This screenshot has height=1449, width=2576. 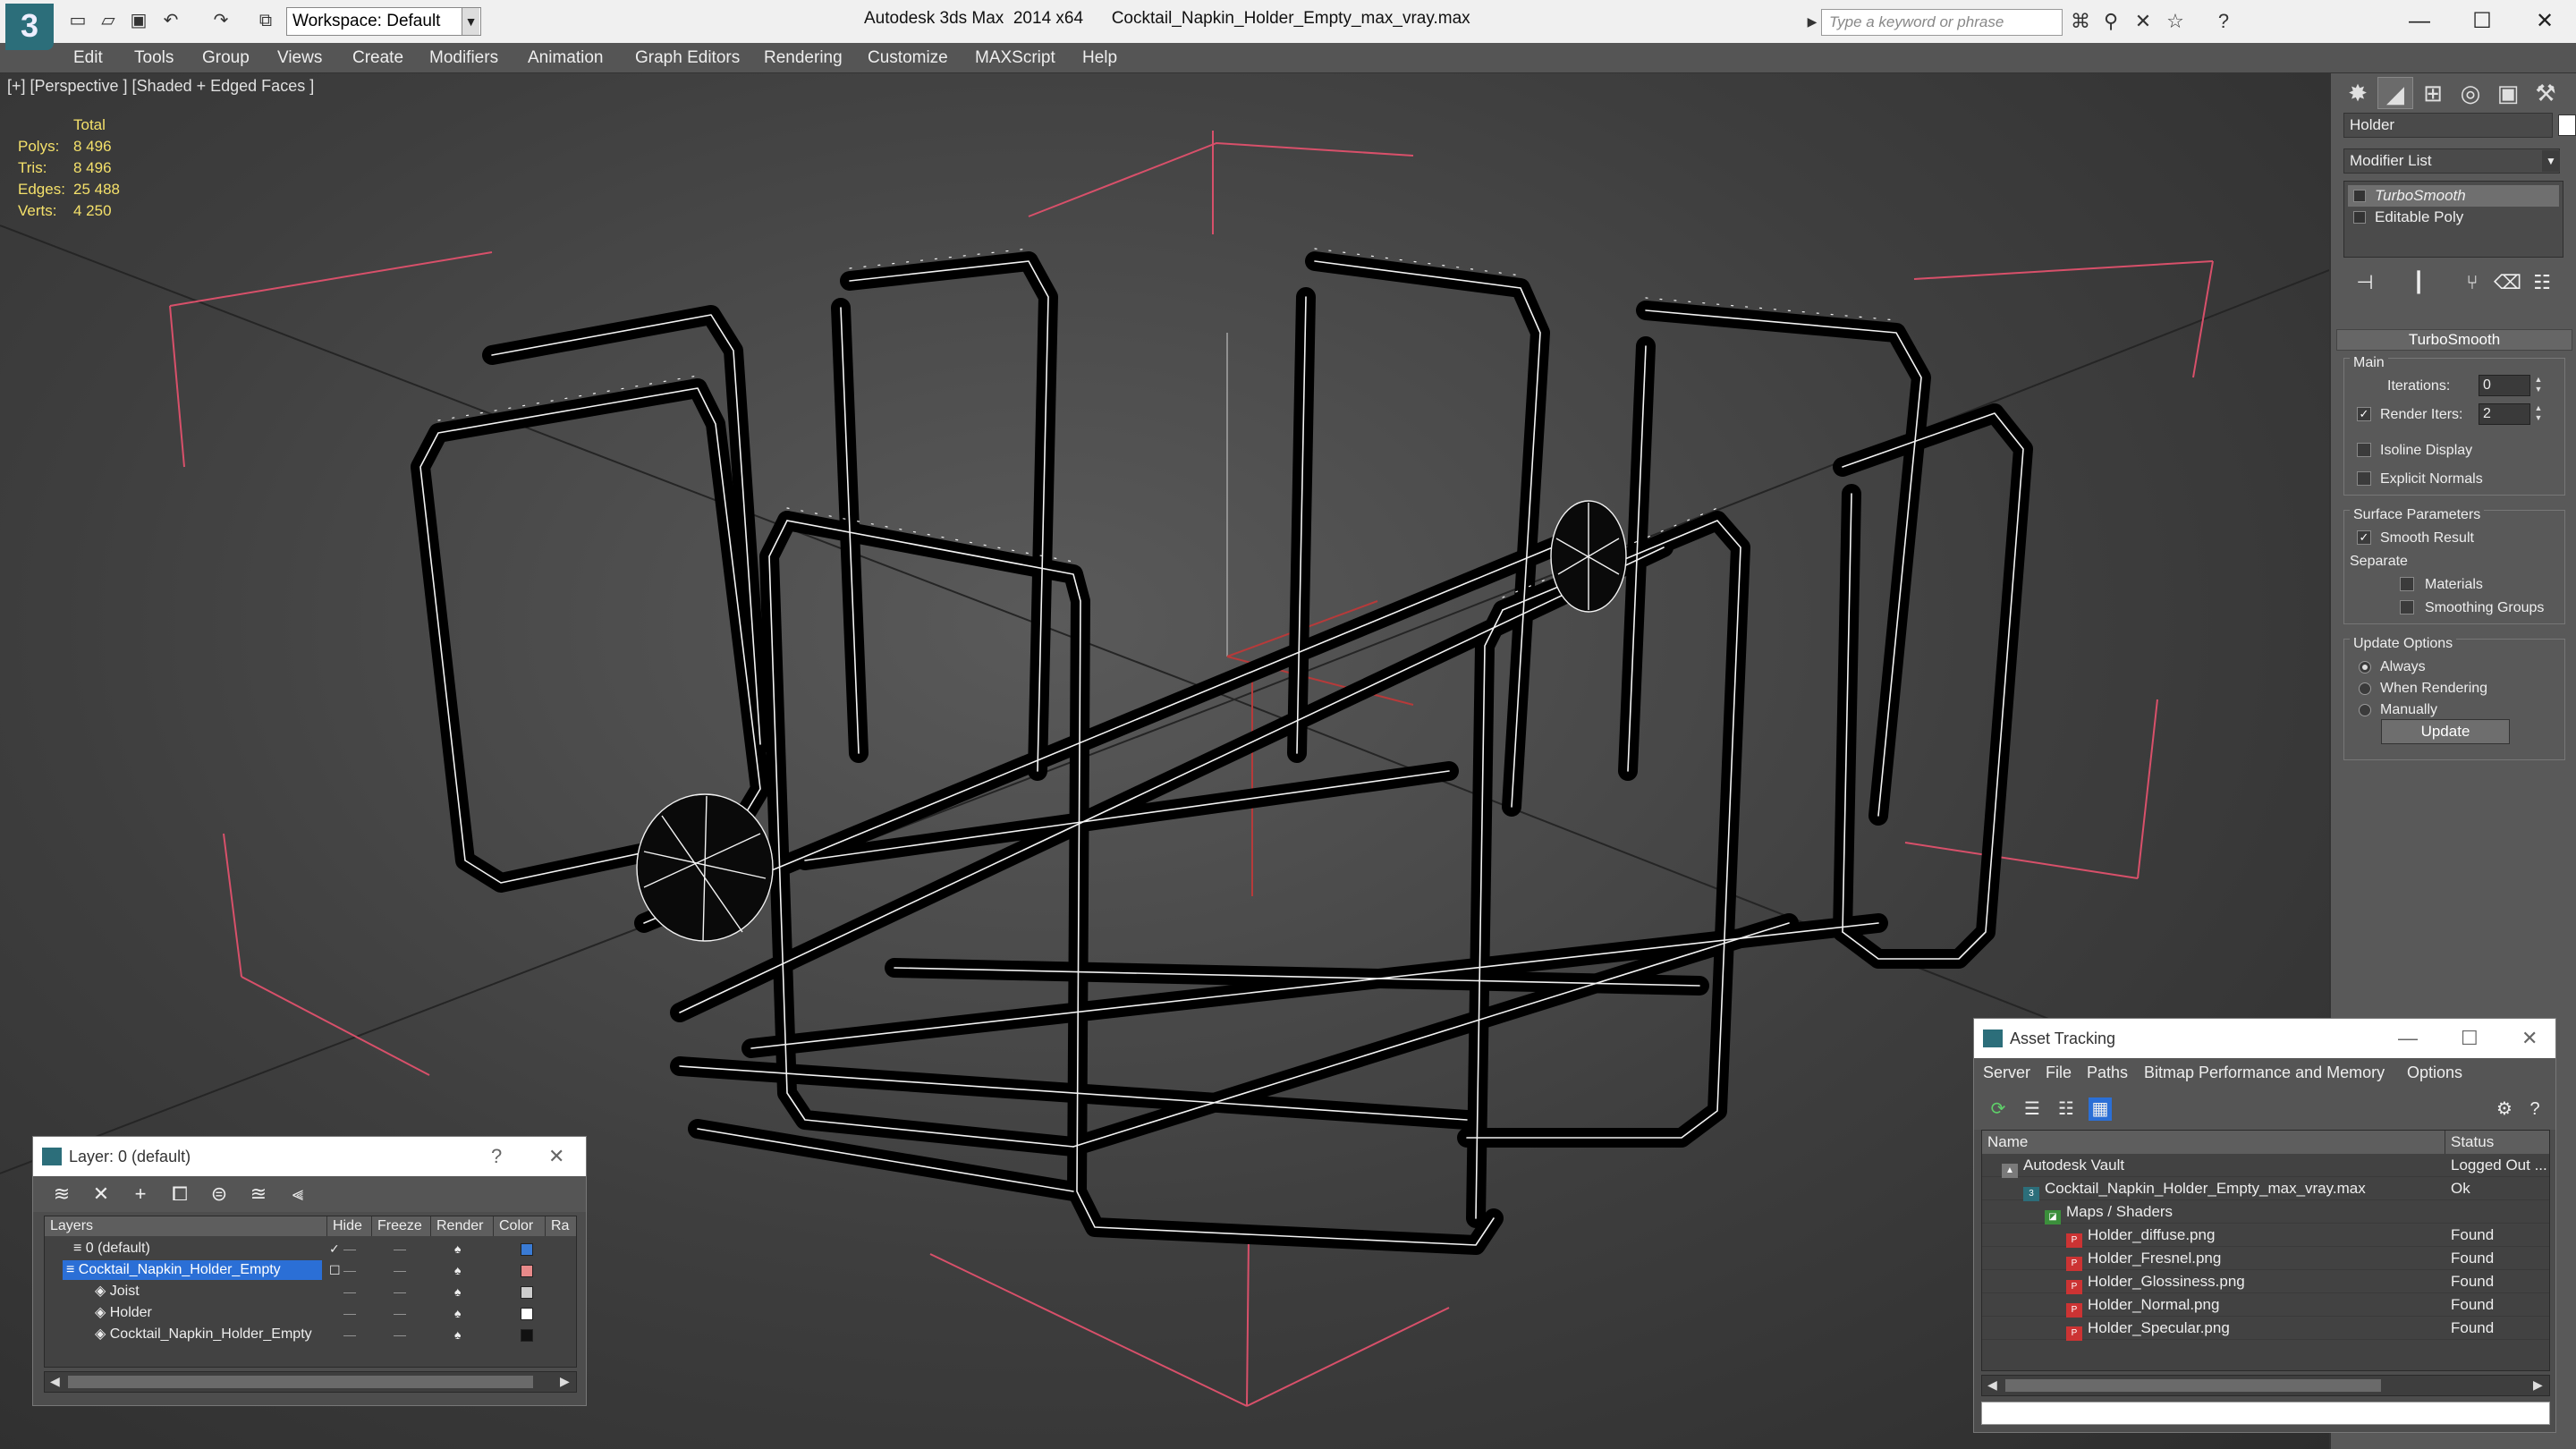 I want to click on layer-row: ◈ Joist — — ♠, so click(x=310, y=1291).